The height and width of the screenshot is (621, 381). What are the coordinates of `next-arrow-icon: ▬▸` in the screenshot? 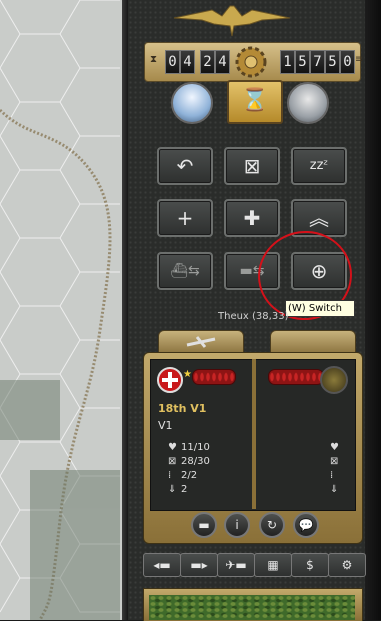 It's located at (199, 565).